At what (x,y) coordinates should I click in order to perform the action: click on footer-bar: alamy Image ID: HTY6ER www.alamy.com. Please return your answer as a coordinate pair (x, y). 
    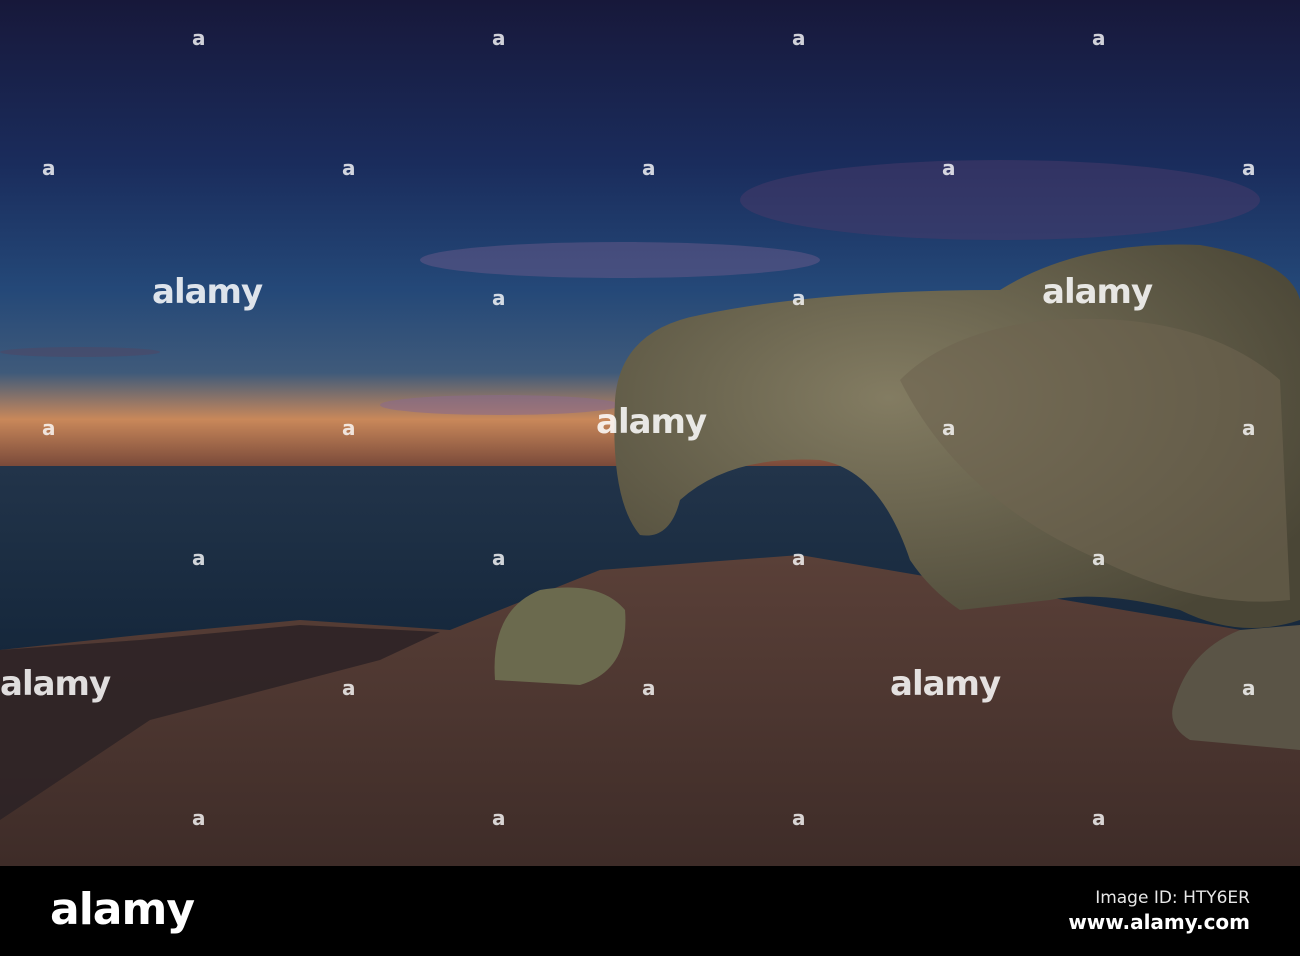
    Looking at the image, I should click on (650, 911).